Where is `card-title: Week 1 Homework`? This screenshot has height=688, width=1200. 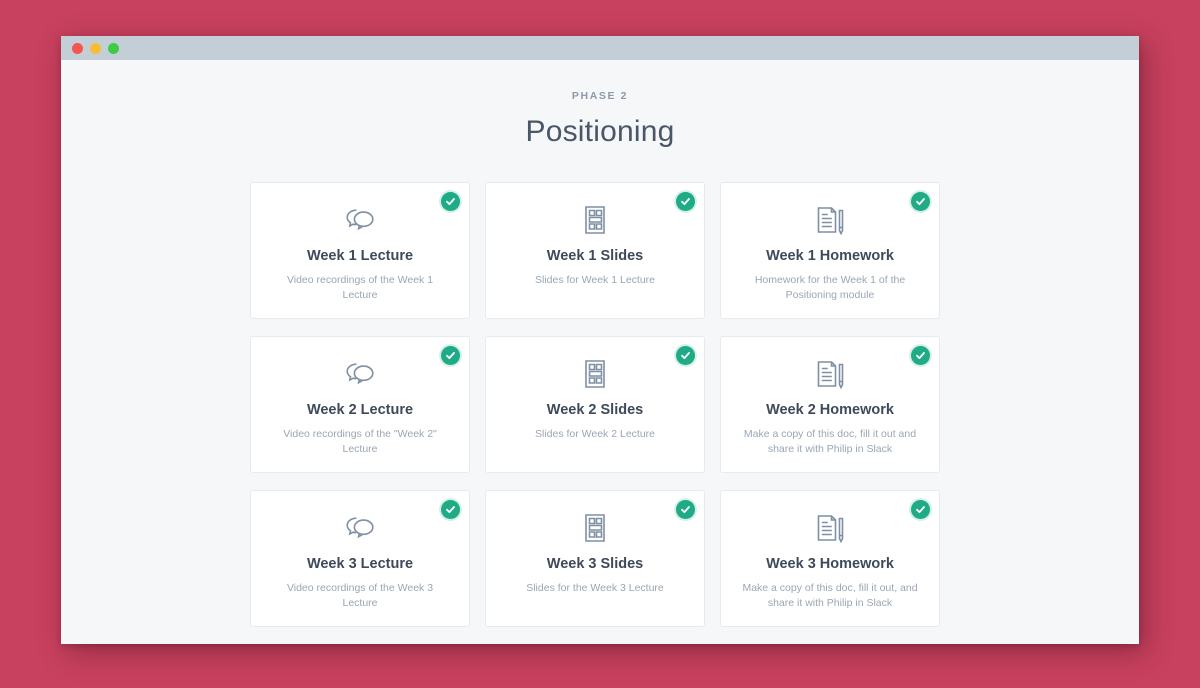
card-title: Week 1 Homework is located at coordinates (830, 256).